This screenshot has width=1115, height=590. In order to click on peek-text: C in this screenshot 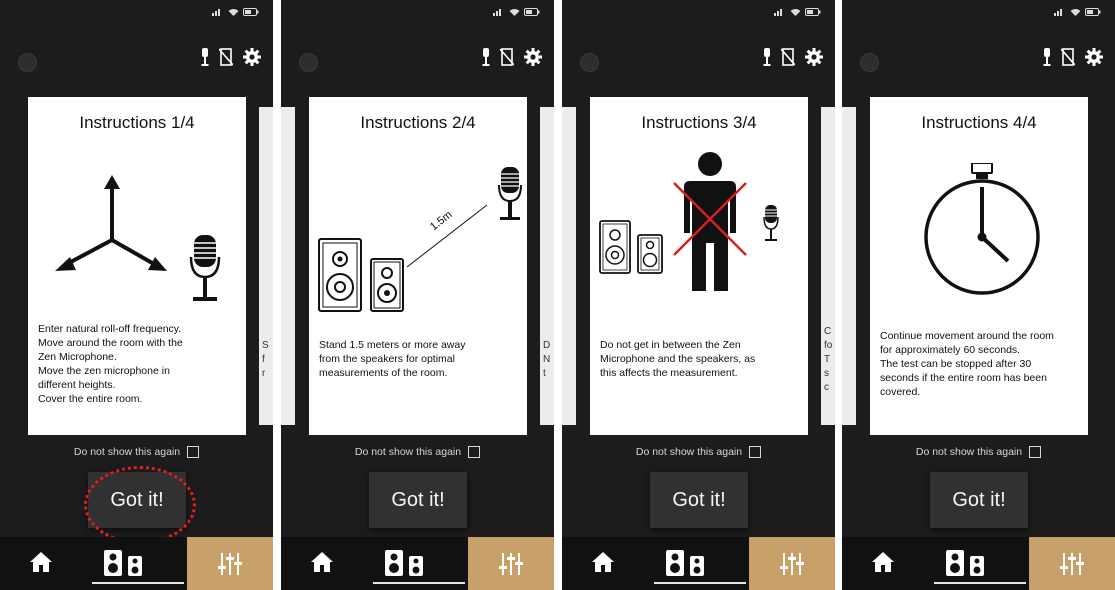, I will do `click(828, 331)`.